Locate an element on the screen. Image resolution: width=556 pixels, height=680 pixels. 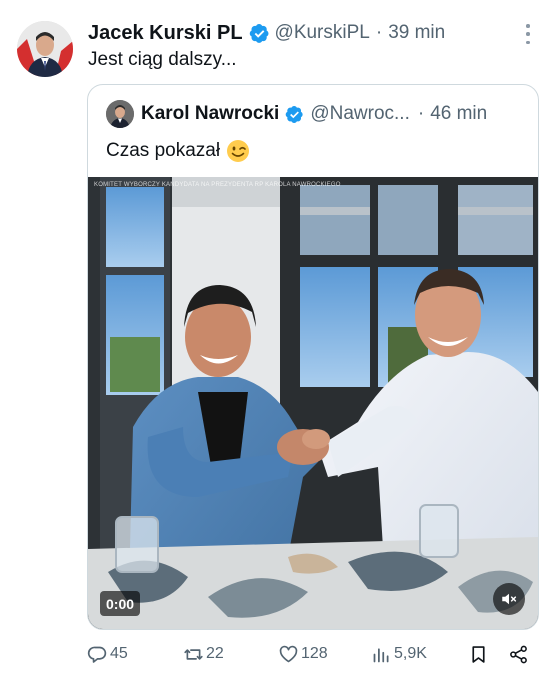
bookmark-icon is located at coordinates (478, 654).